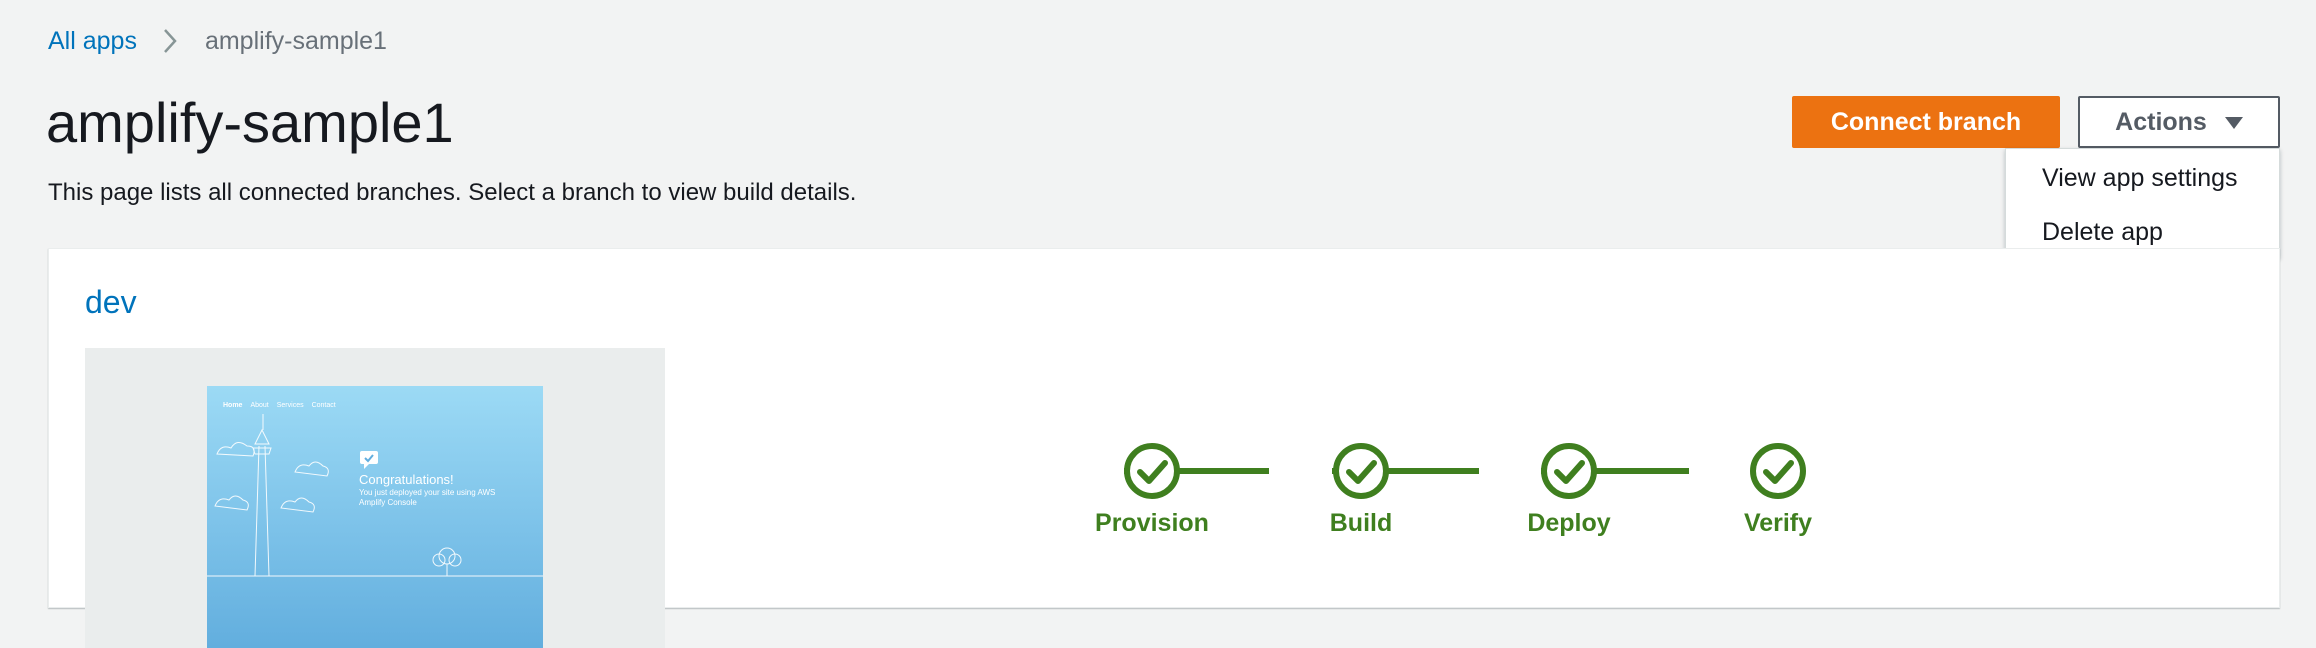 The image size is (2316, 648). I want to click on page-title: amplify-sample1, so click(250, 122).